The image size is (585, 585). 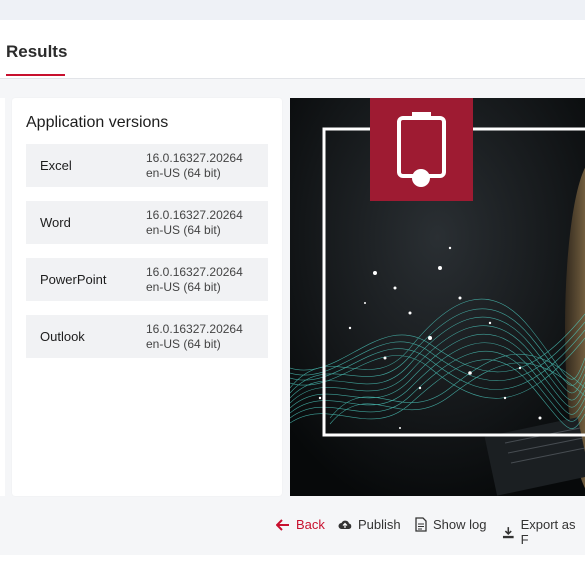 What do you see at coordinates (460, 524) in the screenshot?
I see `show-log-label: Show log` at bounding box center [460, 524].